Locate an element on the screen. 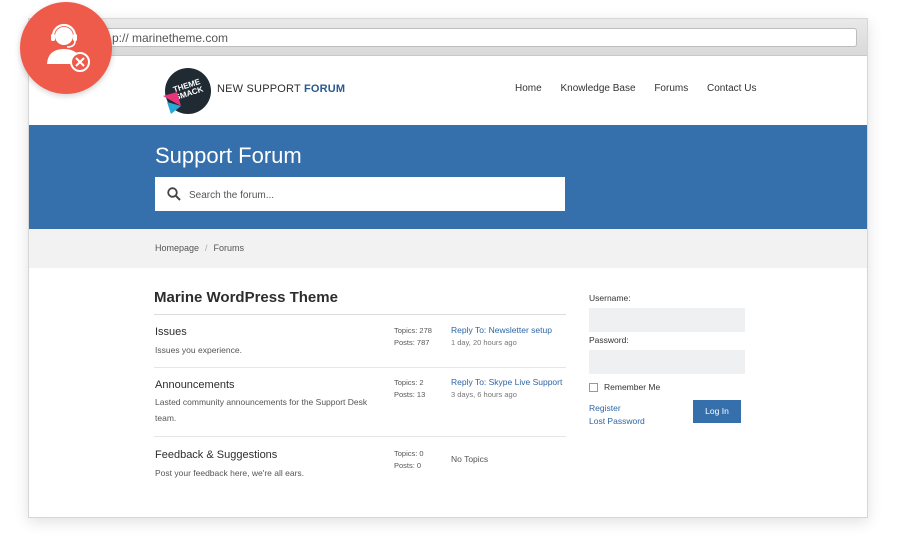  last-post-time: 1 day, 20 hours ago is located at coordinates (484, 342).